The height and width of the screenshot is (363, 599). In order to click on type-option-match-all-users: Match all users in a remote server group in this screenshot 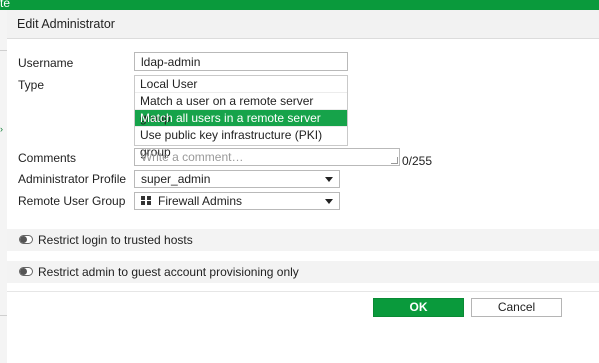, I will do `click(241, 126)`.